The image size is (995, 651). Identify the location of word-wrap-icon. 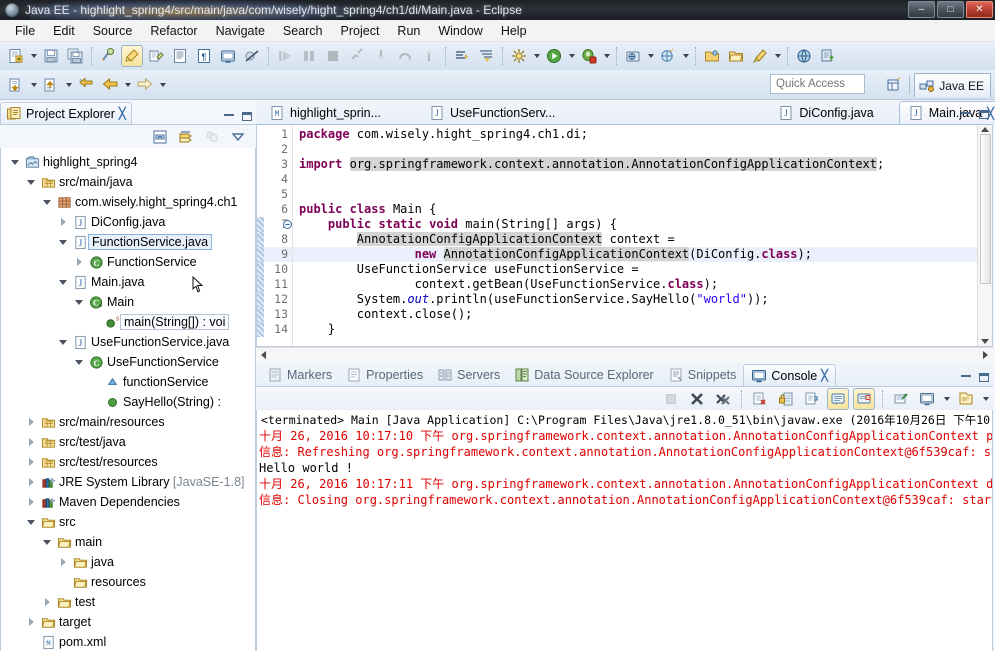
(812, 399).